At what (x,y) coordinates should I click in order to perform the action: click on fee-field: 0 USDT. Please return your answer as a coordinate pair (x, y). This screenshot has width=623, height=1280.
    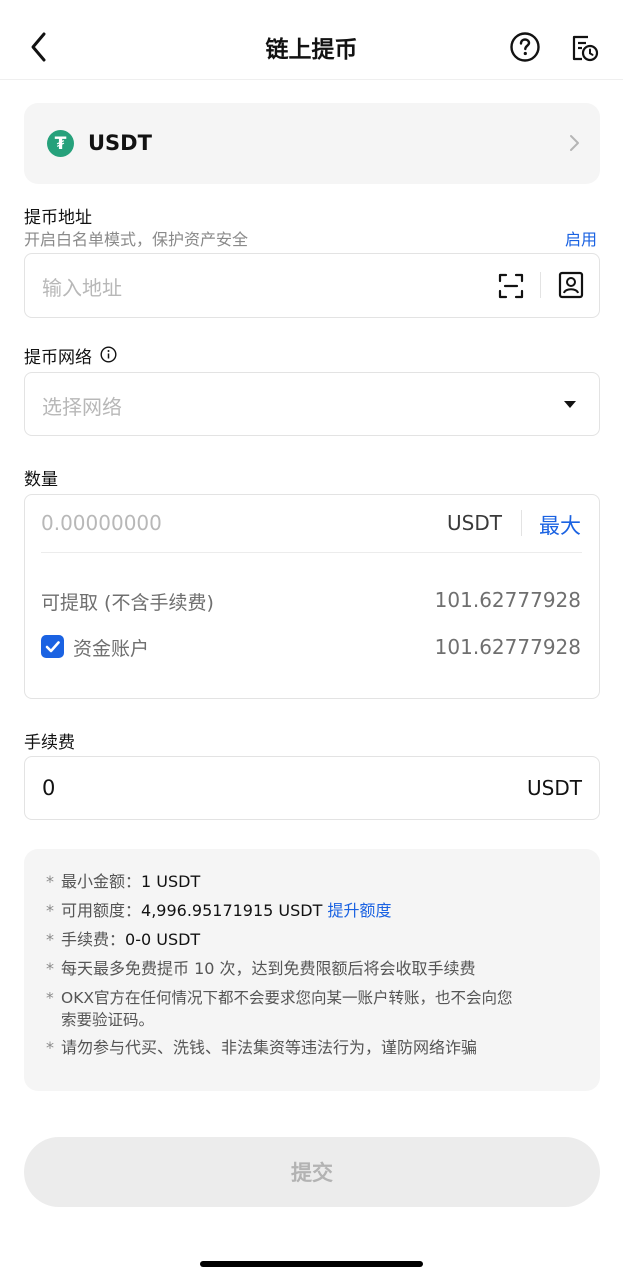
    Looking at the image, I should click on (312, 788).